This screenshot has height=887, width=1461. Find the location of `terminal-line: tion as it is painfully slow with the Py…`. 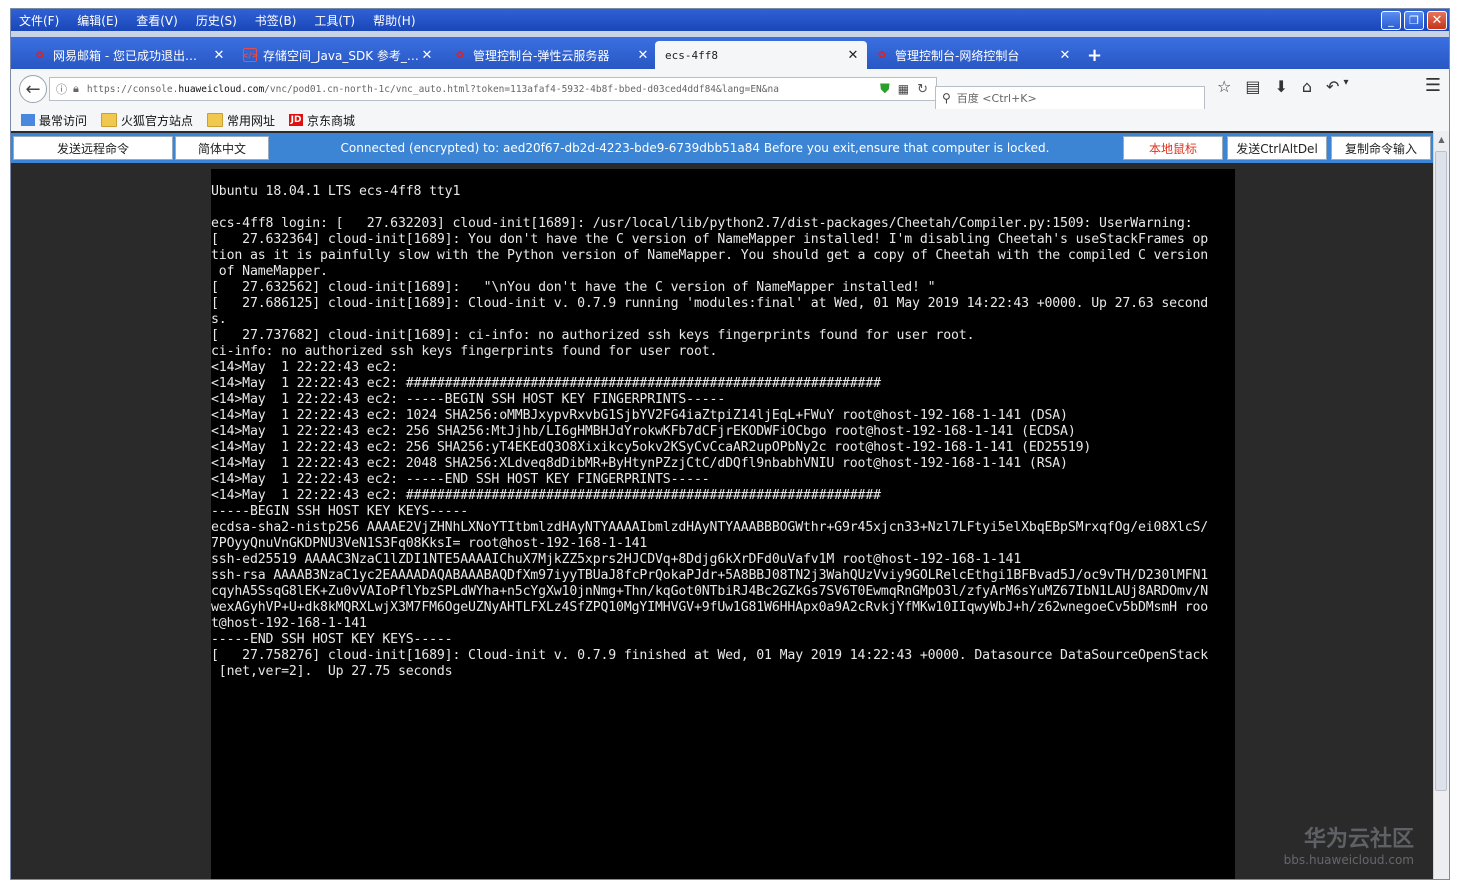

terminal-line: tion as it is painfully slow with the Py… is located at coordinates (710, 255).